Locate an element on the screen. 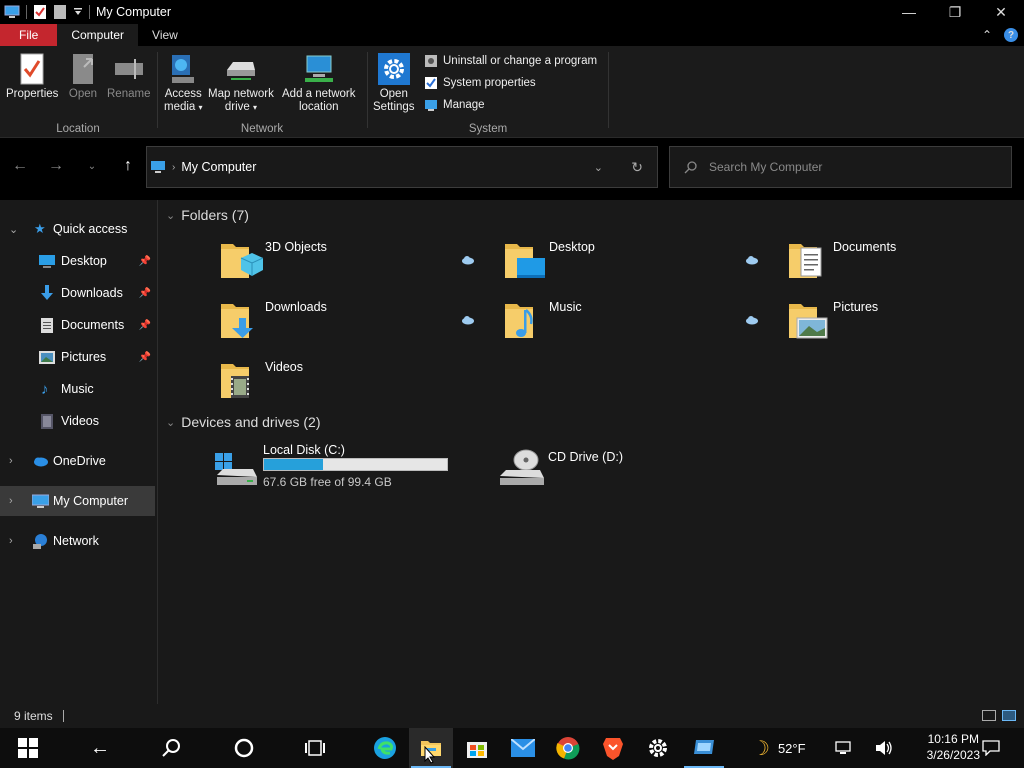  manage-icon is located at coordinates (431, 105).